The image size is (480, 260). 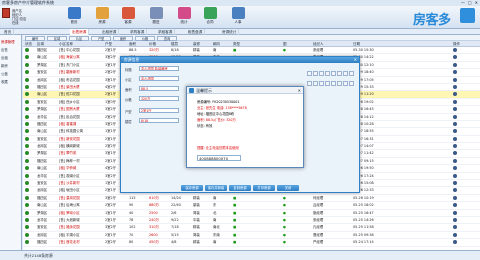 I want to click on dialog-button-1: 保存并新增, so click(x=216, y=188).